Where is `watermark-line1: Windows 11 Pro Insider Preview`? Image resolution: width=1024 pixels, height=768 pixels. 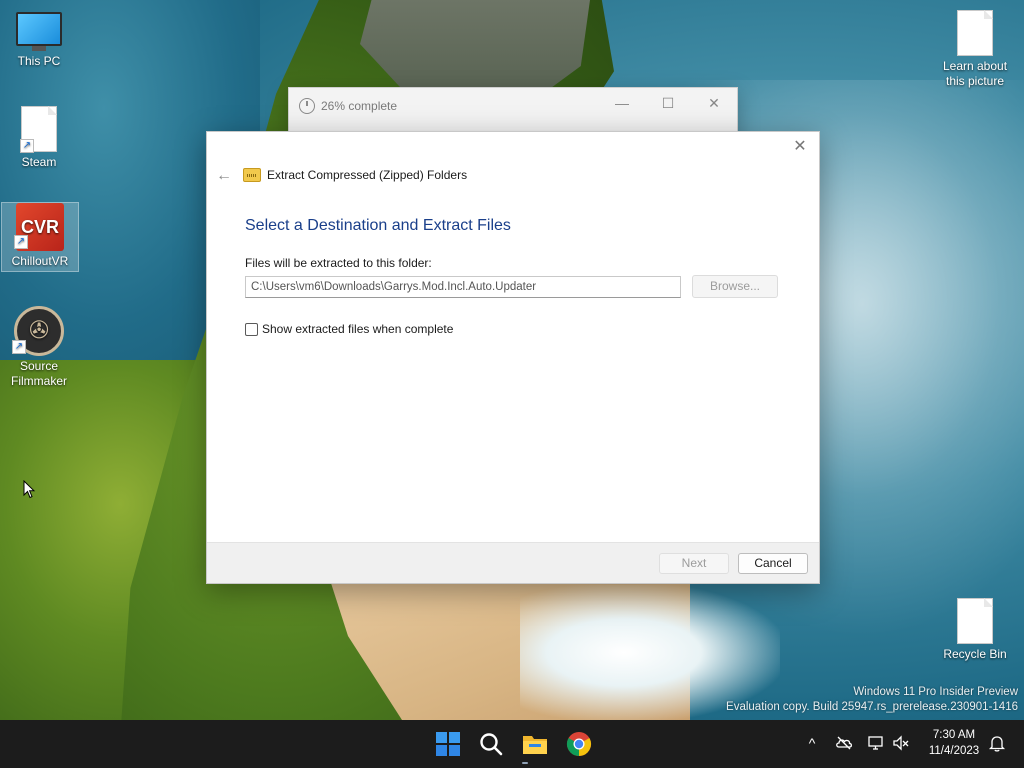
watermark-line1: Windows 11 Pro Insider Preview is located at coordinates (935, 692).